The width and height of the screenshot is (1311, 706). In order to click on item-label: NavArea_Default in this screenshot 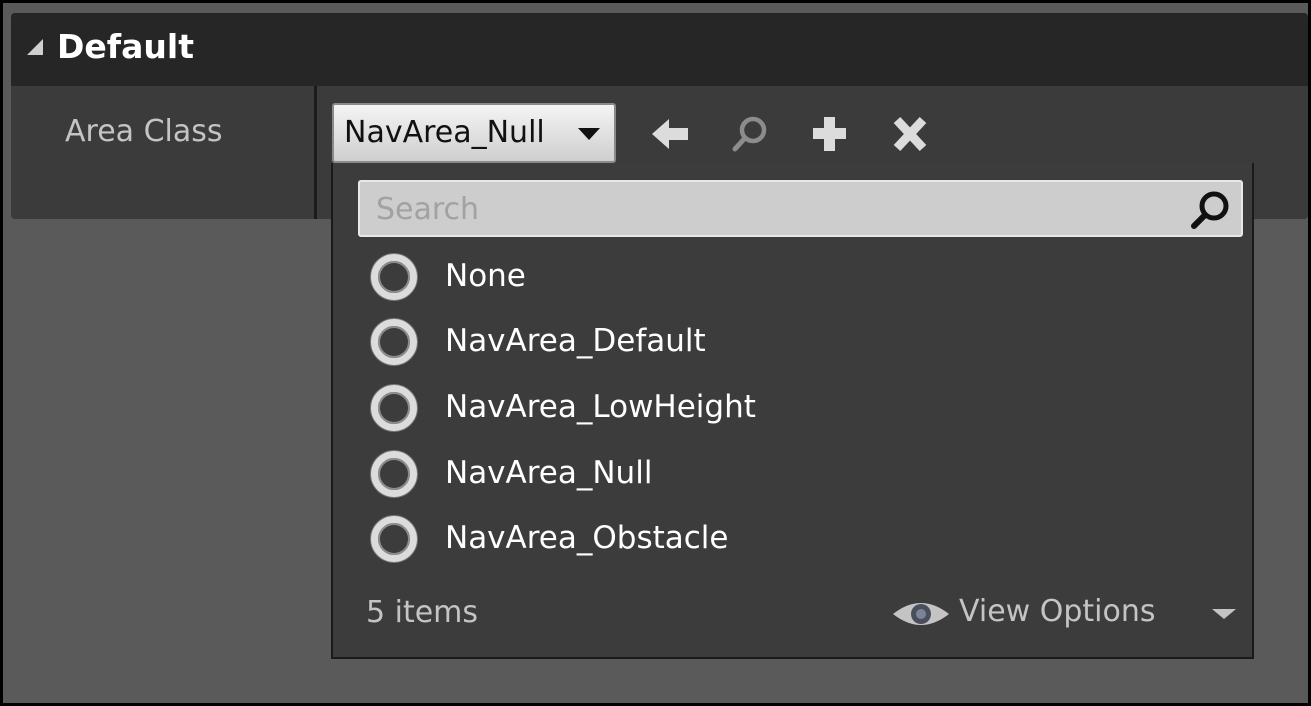, I will do `click(575, 341)`.